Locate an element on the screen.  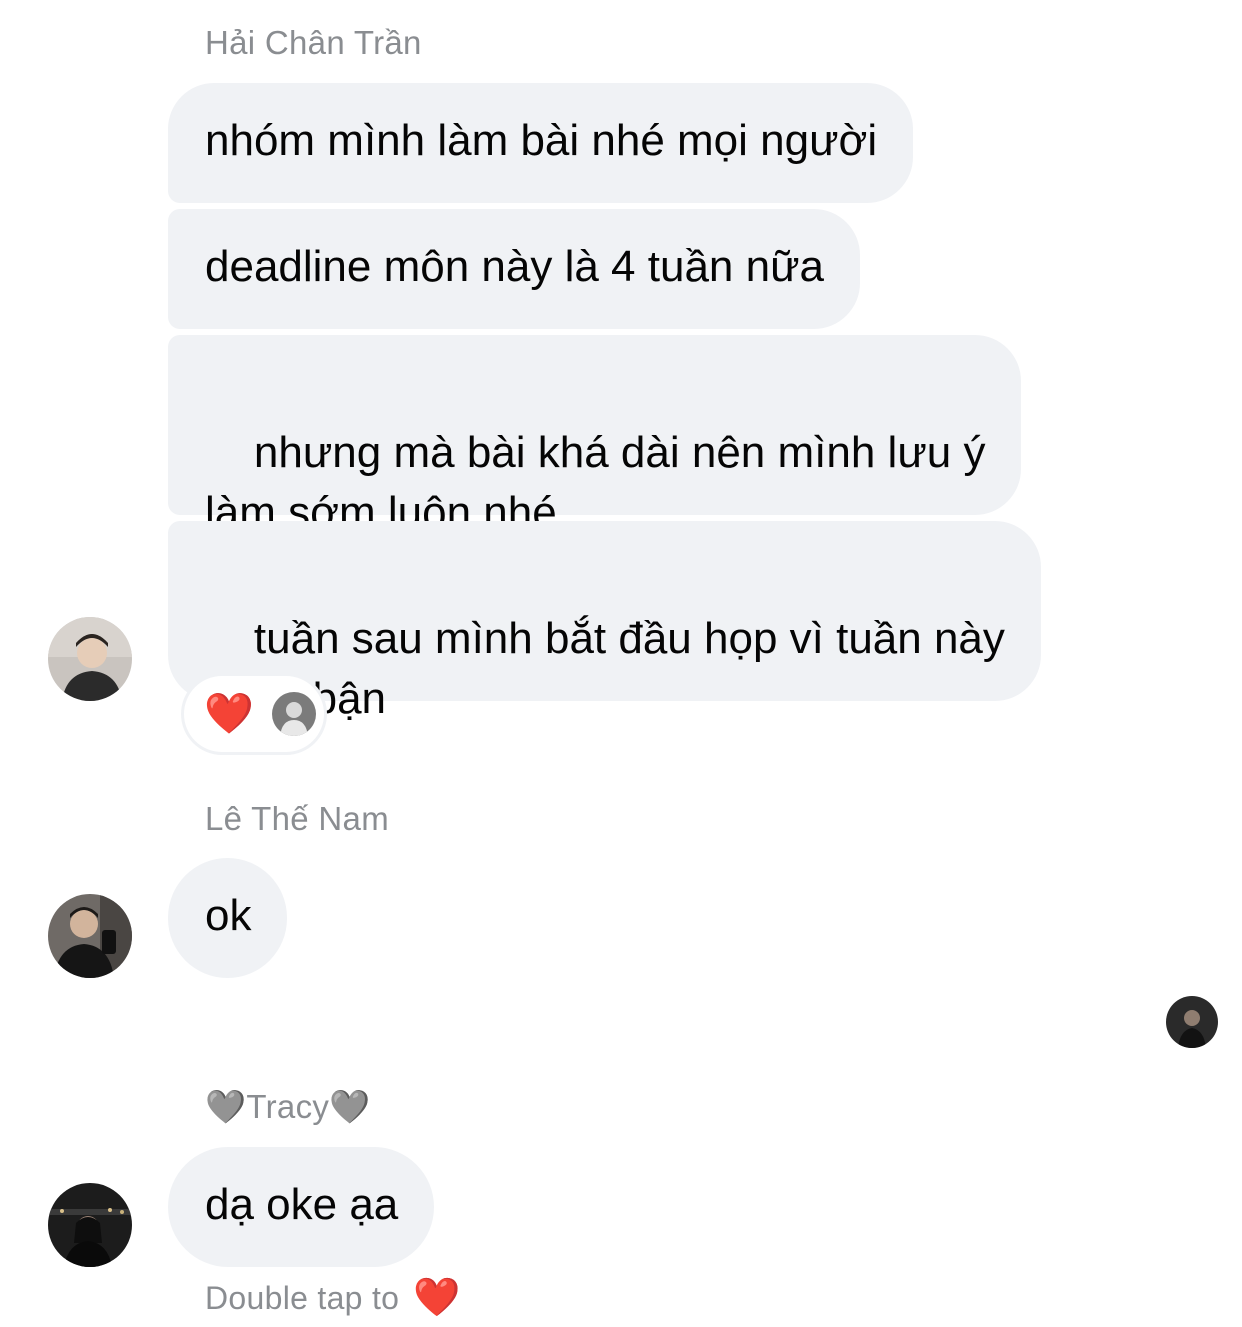
heart-icon: ❤️ is located at coordinates (437, 1298).